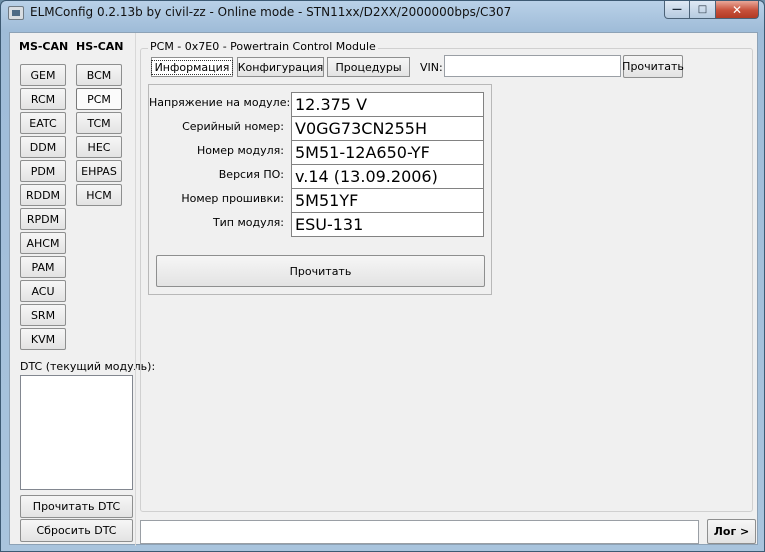 This screenshot has height=552, width=765. What do you see at coordinates (387, 152) in the screenshot?
I see `field-value-module-number: 5M51-12A650-YF` at bounding box center [387, 152].